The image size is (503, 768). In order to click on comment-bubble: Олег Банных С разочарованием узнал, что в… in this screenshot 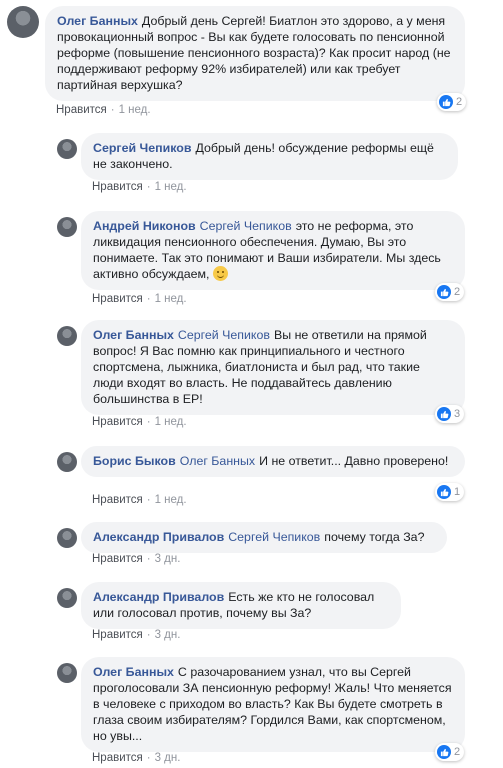, I will do `click(273, 704)`.